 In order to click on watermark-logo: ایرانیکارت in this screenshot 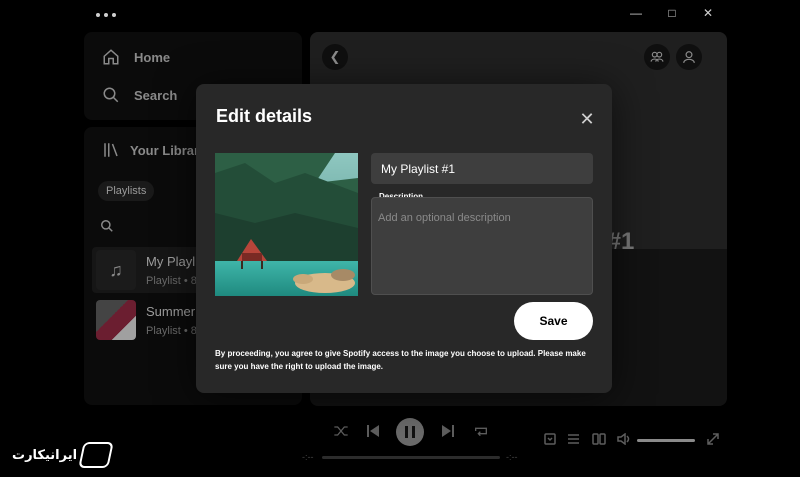, I will do `click(63, 455)`.